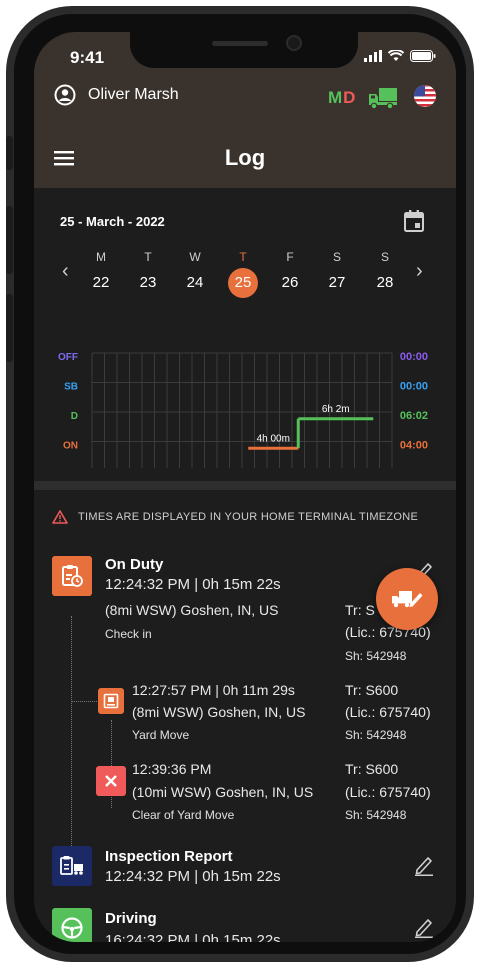 This screenshot has height=968, width=480. I want to click on status-icons, so click(400, 56).